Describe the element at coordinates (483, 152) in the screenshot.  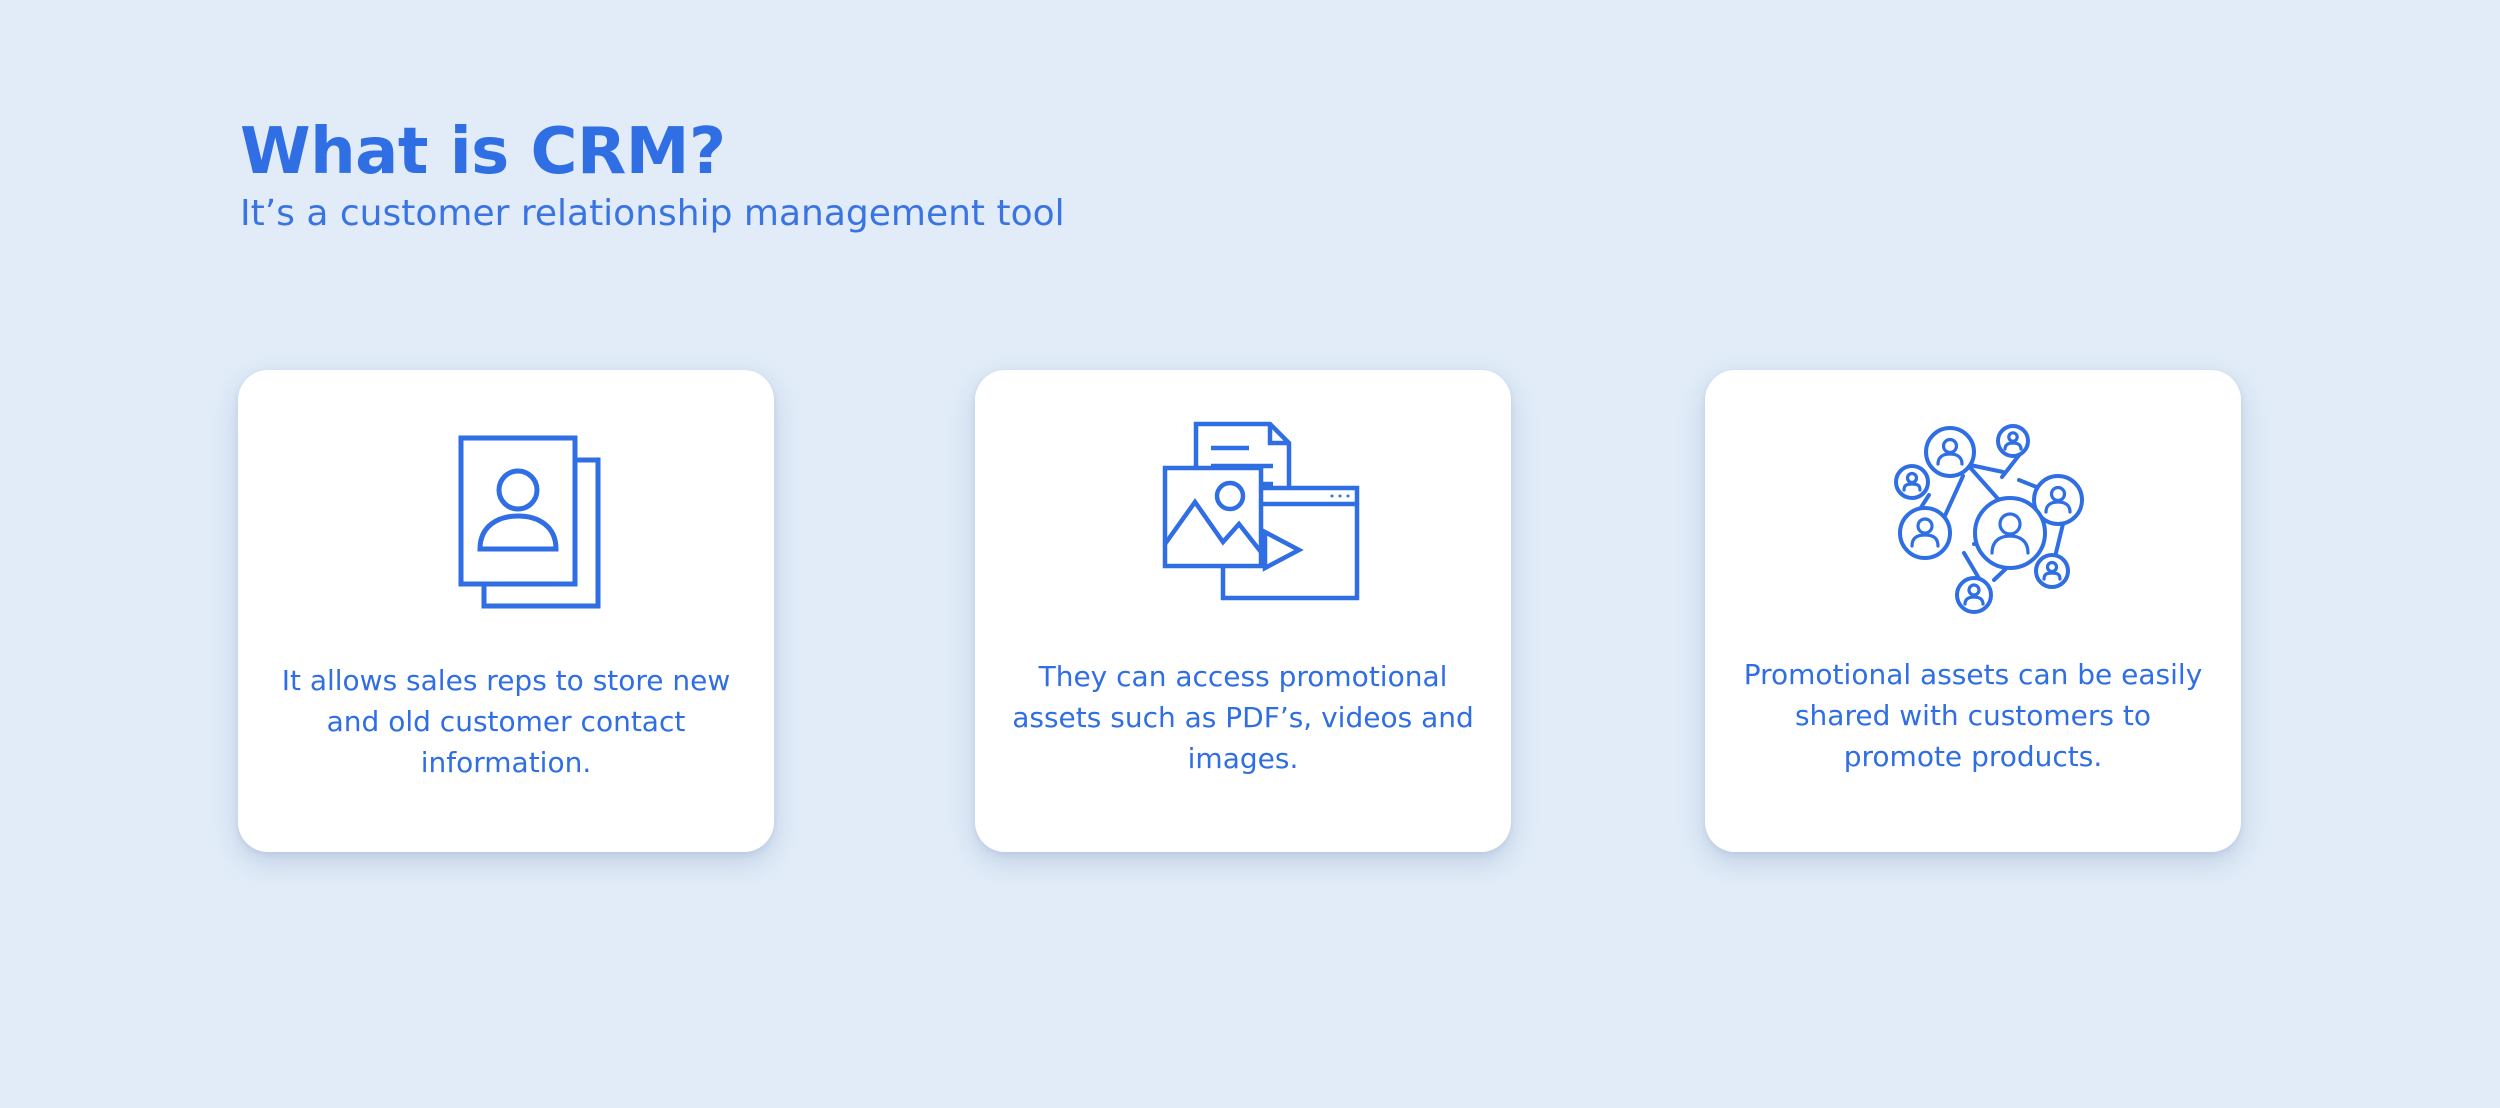
I see `page-title: What is CRM?` at that location.